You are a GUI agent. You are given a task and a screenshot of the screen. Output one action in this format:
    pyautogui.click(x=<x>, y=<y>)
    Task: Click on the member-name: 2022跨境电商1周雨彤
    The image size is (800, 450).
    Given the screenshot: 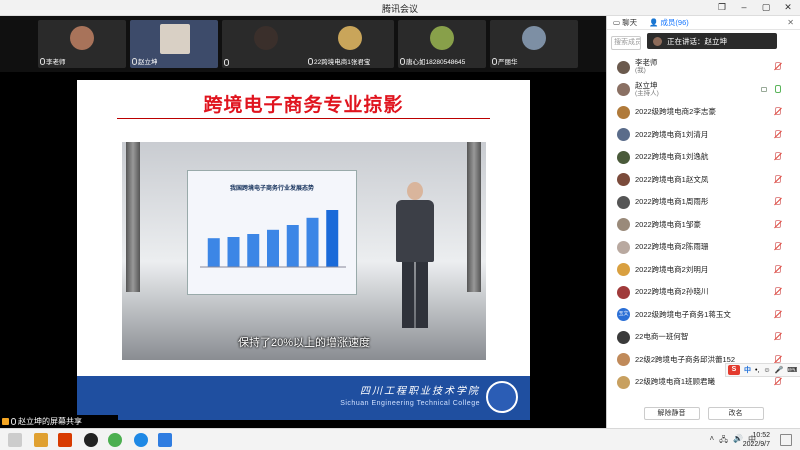 What is the action you would take?
    pyautogui.click(x=672, y=202)
    